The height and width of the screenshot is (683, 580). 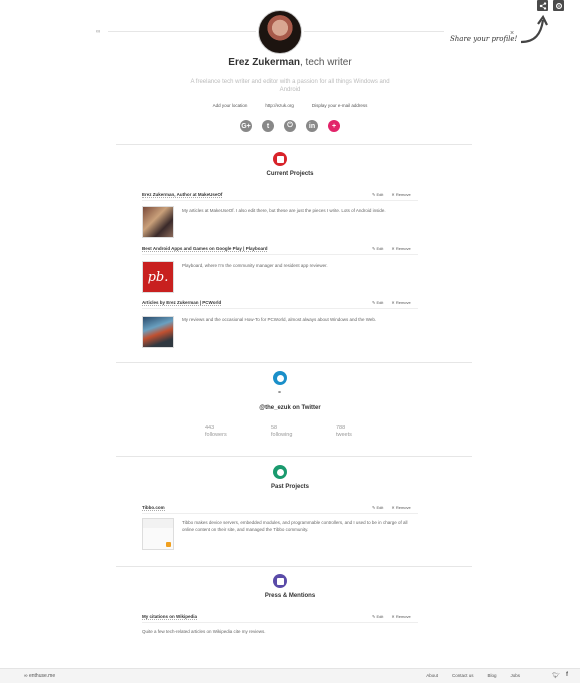 I want to click on website-link: http://ezuk.org, so click(x=279, y=105).